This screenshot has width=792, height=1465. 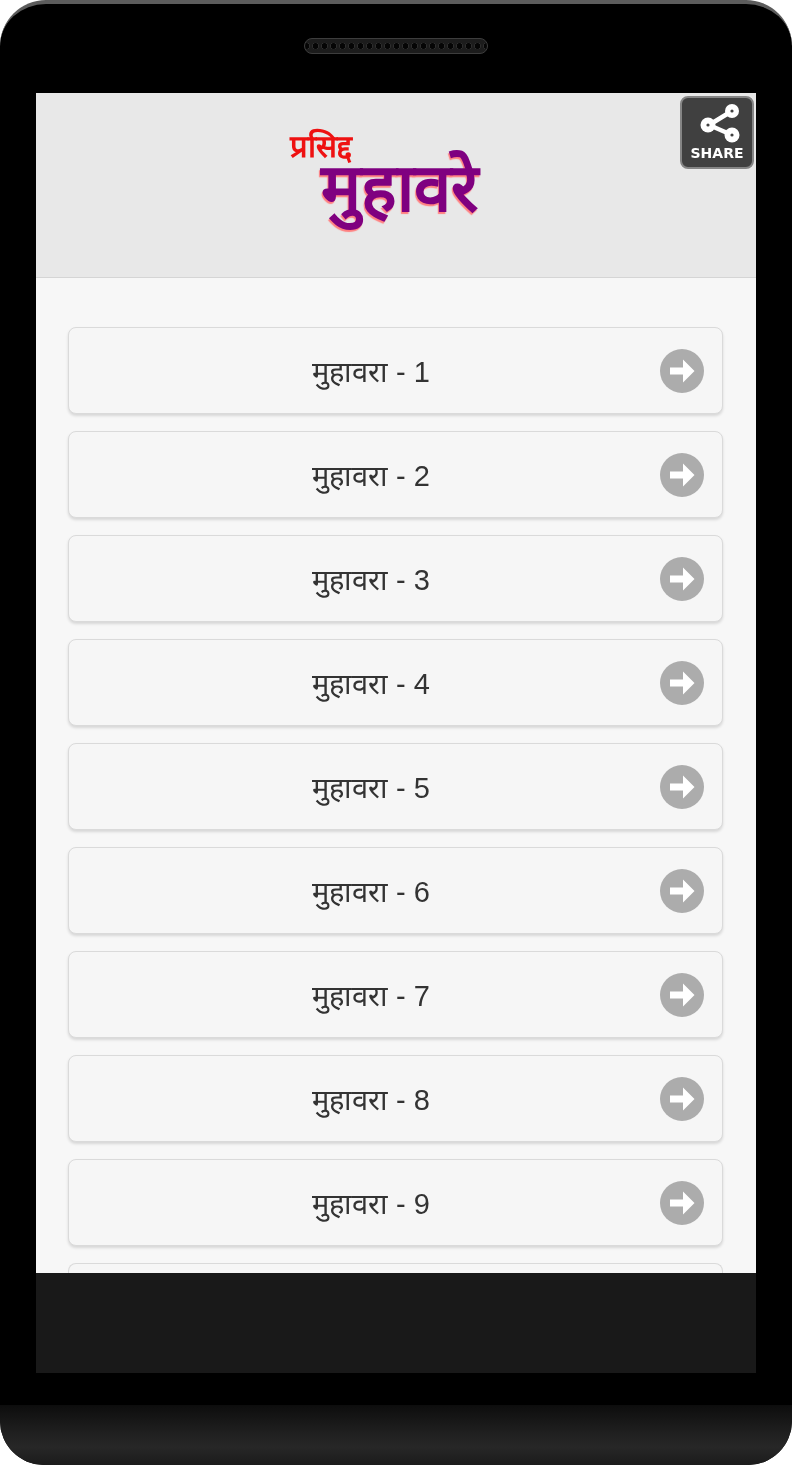 I want to click on idiom-list-item: मुहावरा - 7, so click(x=395, y=994).